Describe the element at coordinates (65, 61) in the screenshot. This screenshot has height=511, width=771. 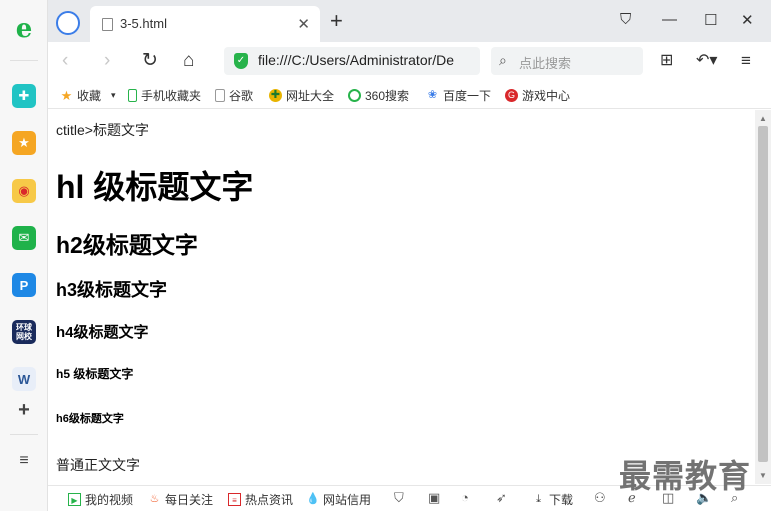
I see `back-button: ‹` at that location.